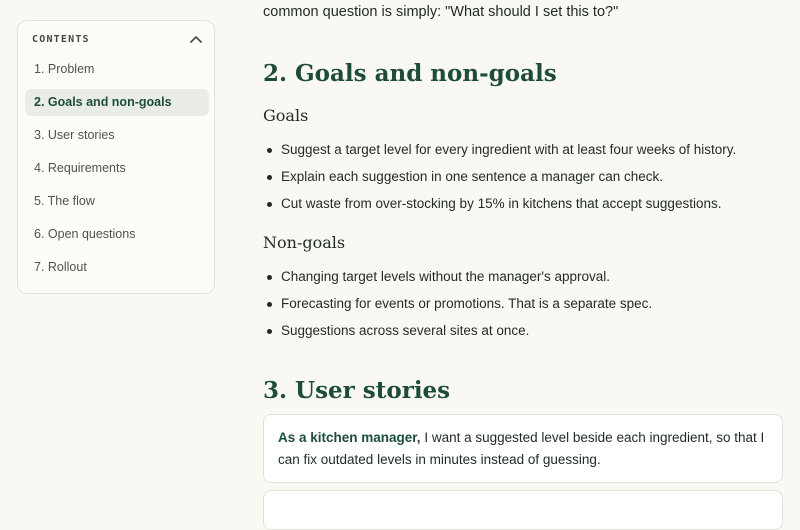 The width and height of the screenshot is (800, 530). Describe the element at coordinates (61, 39) in the screenshot. I see `toc-title: CONTENTS` at that location.